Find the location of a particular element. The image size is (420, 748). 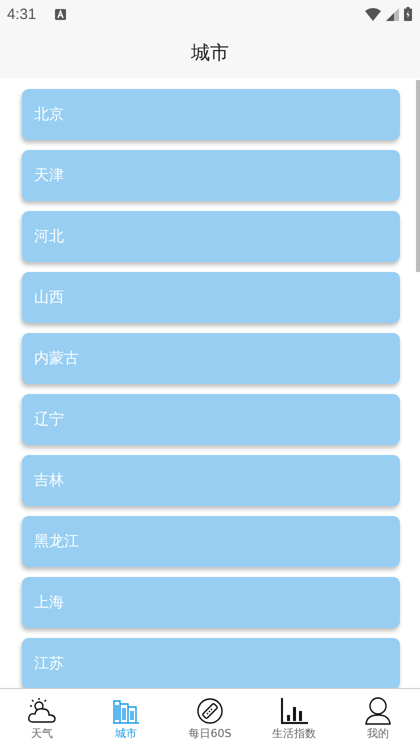

city-item: 河北 is located at coordinates (211, 236).